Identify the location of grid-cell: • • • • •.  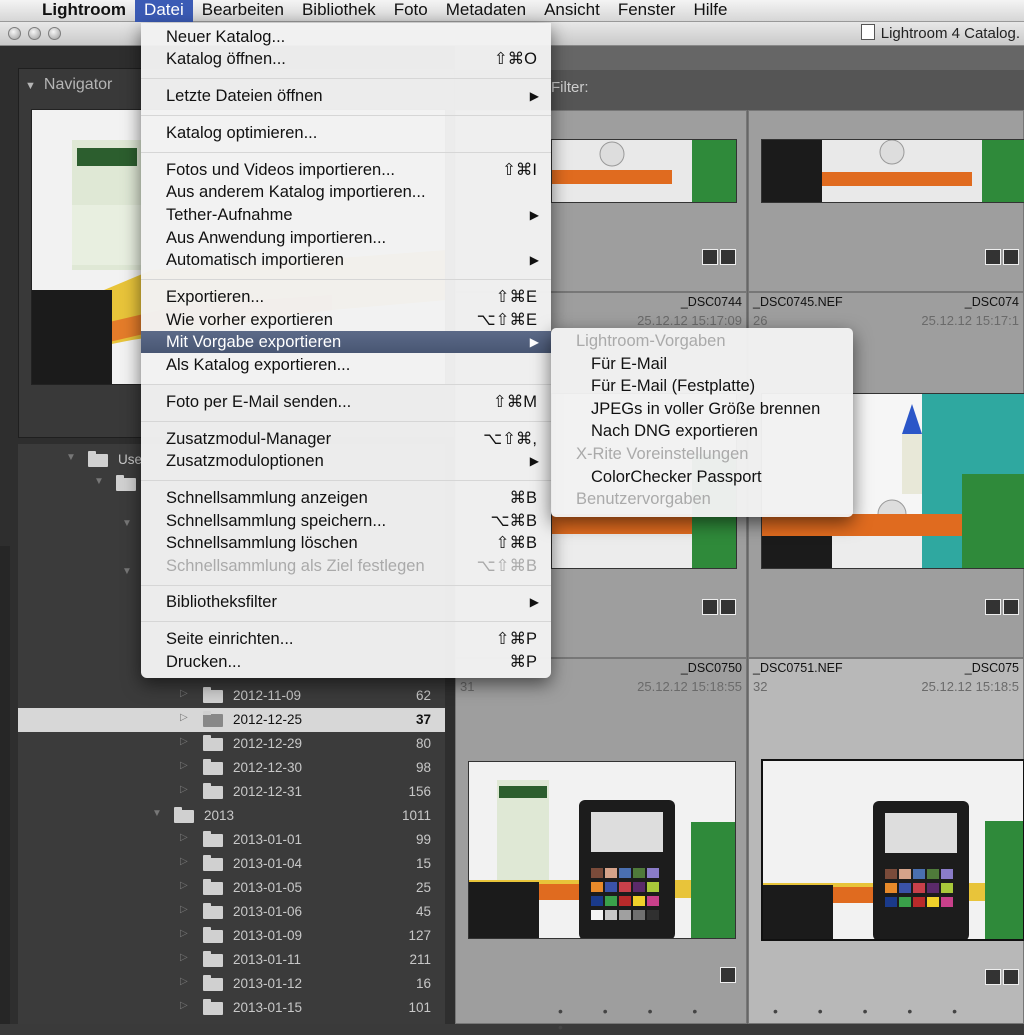
(886, 229).